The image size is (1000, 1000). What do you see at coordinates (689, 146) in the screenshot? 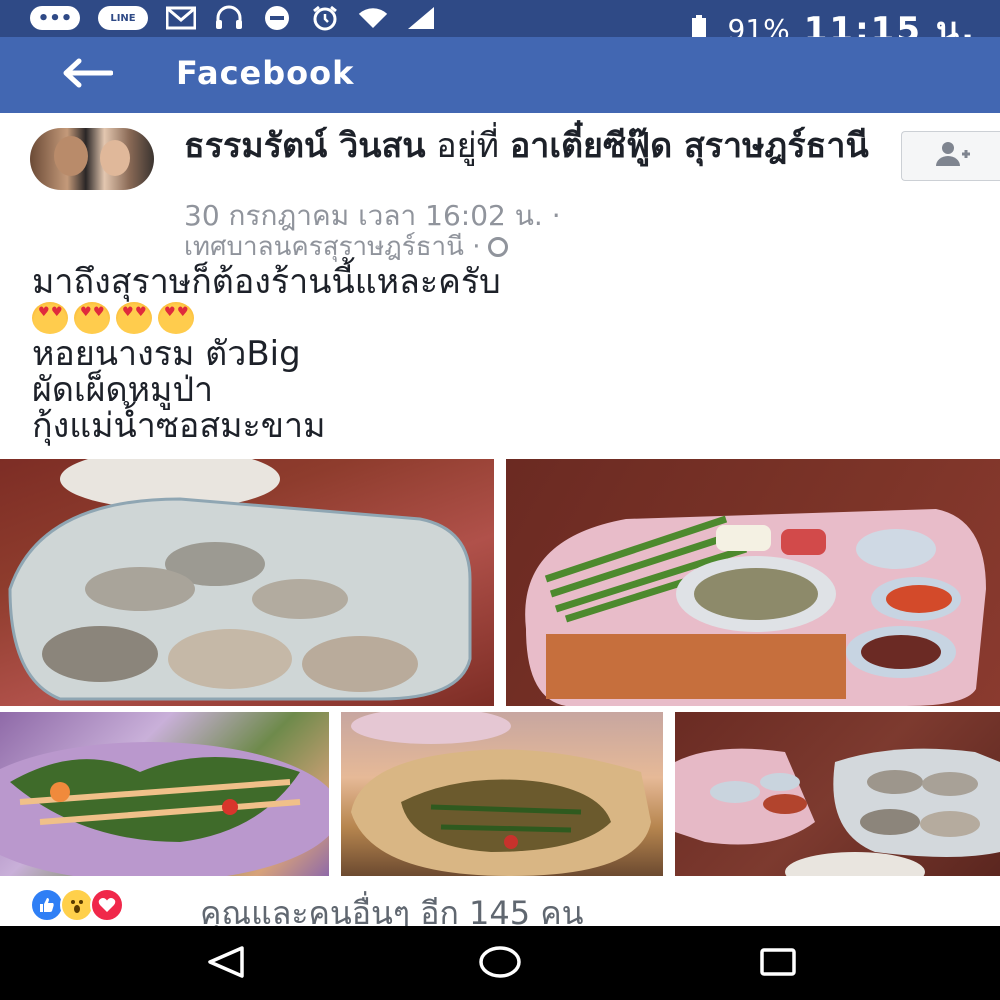
I see `place-name-link: อาเตี๋ยซีฟู๊ด สุราษฎร์ธานี` at bounding box center [689, 146].